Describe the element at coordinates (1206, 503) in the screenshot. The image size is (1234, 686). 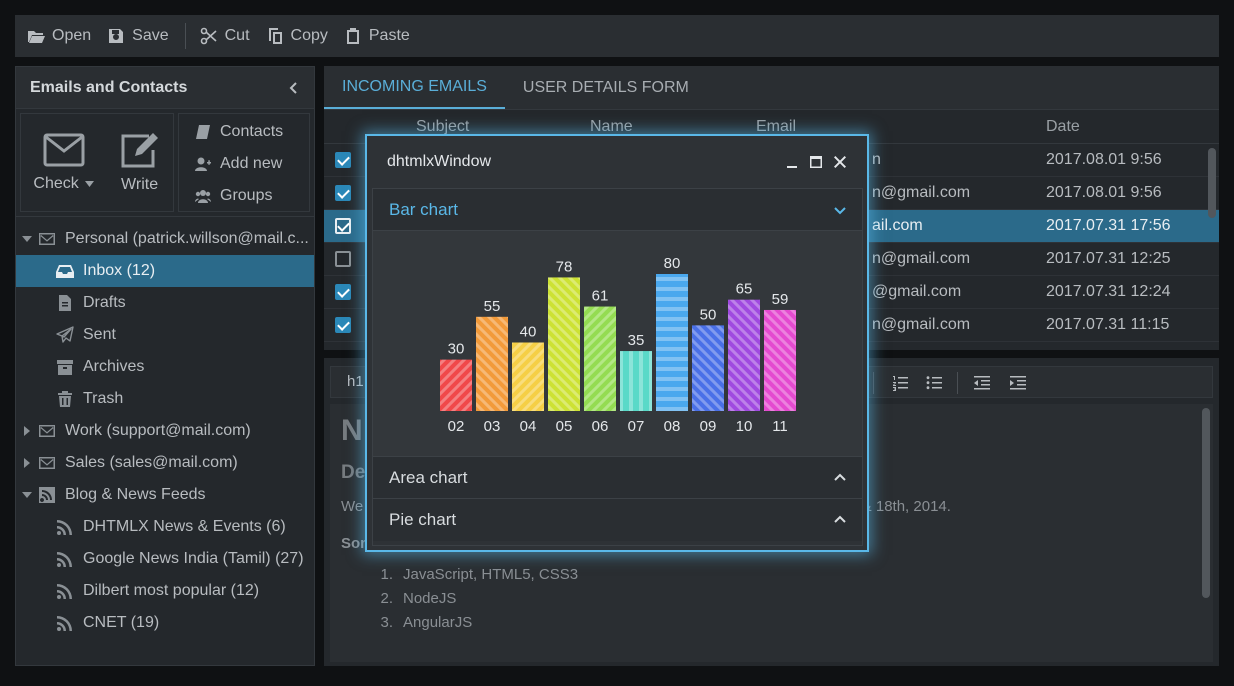
I see `editor-scrollbar` at that location.